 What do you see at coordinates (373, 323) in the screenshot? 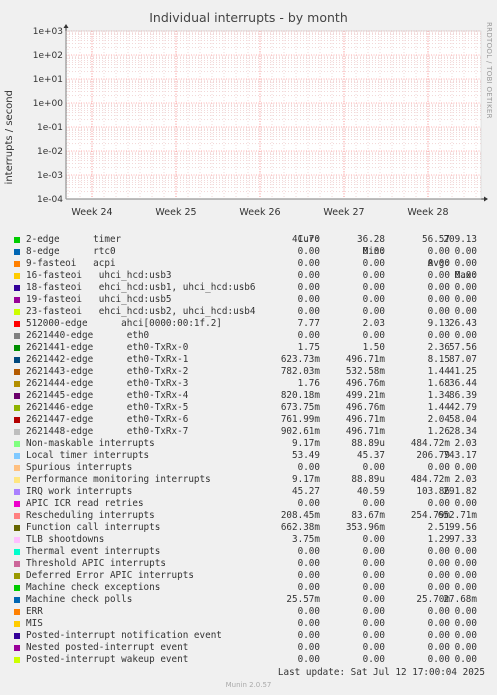
I see `legend-min: 2.03` at bounding box center [373, 323].